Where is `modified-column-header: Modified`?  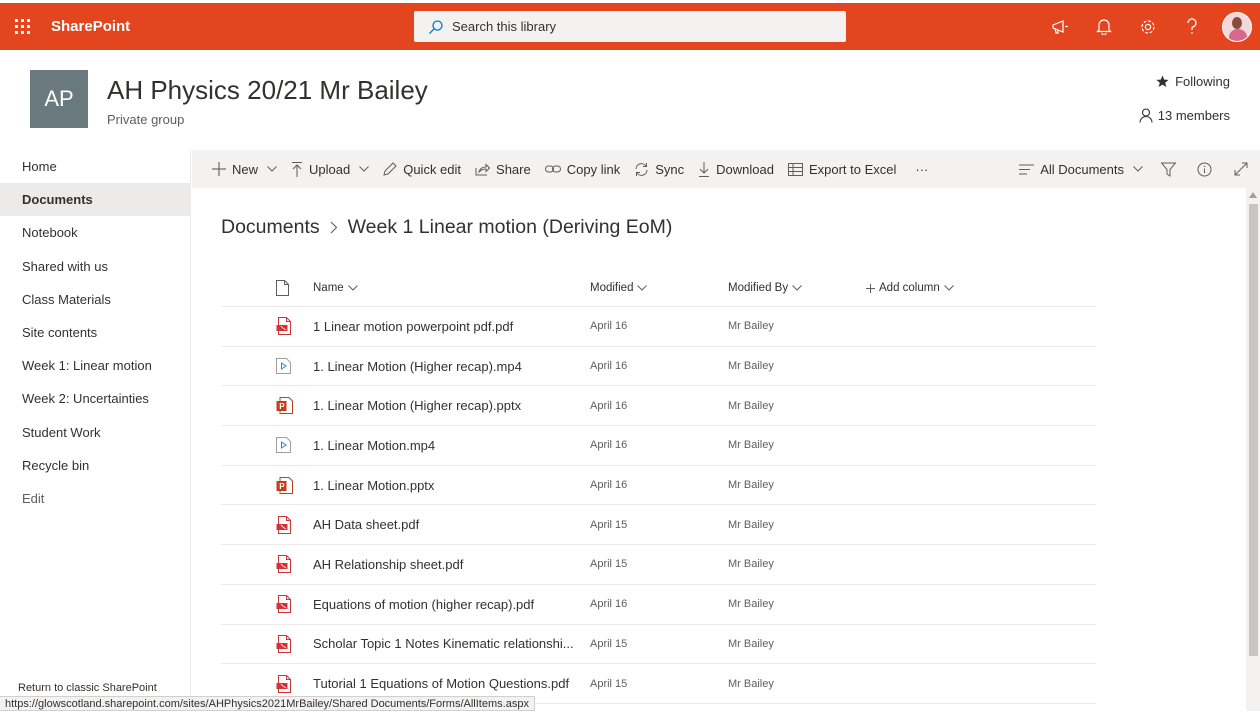
modified-column-header: Modified is located at coordinates (659, 288).